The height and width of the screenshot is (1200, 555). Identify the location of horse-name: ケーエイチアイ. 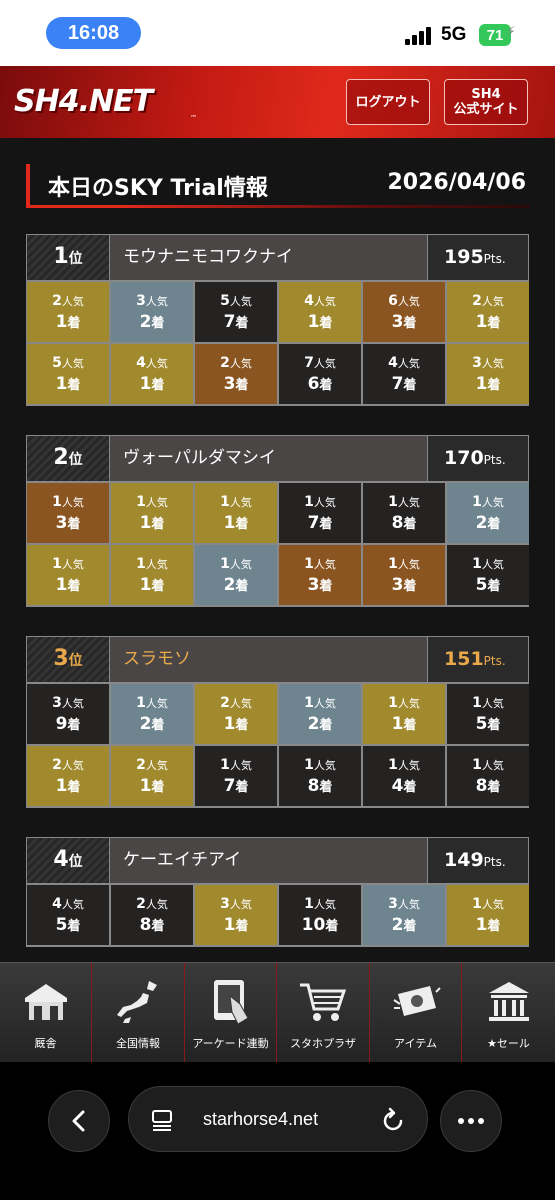
(268, 860).